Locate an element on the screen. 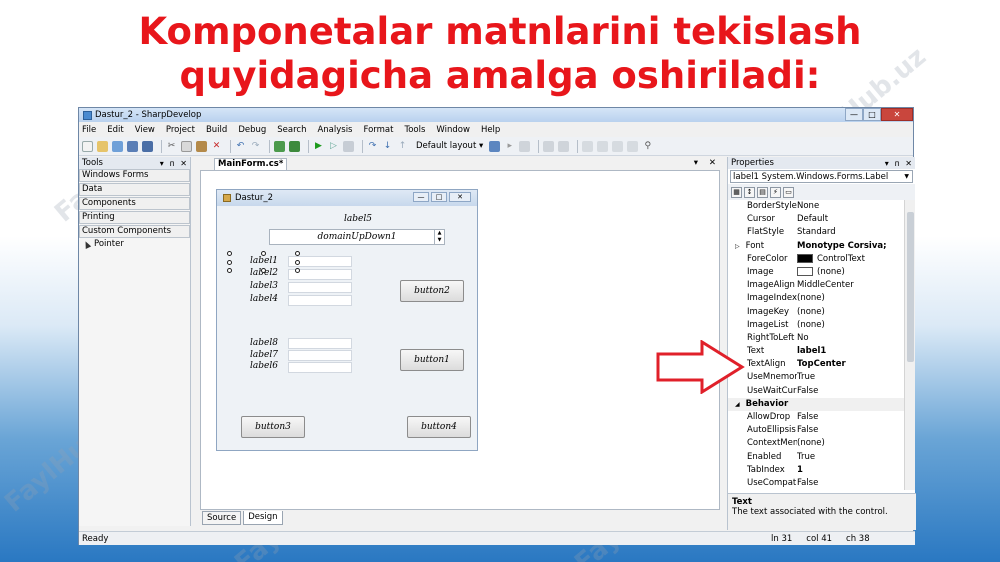 This screenshot has width=1000, height=562. find-icon: ⚲ is located at coordinates (647, 146).